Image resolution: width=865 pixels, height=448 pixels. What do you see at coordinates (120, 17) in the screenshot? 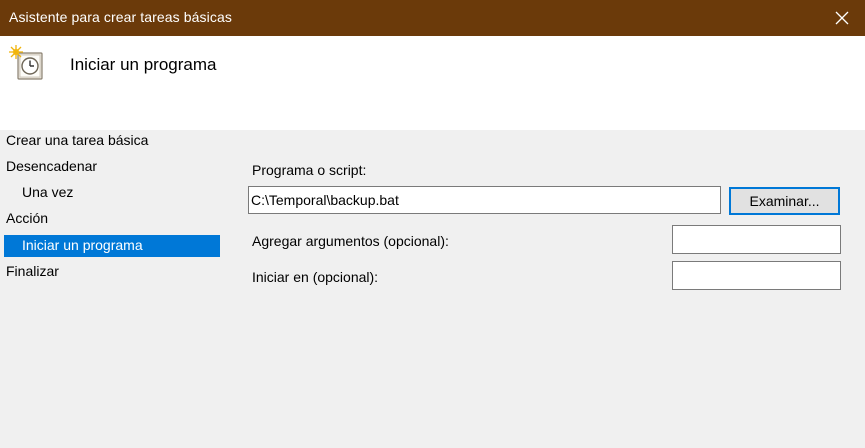
I see `window-title: Asistente para crear tareas básicas` at bounding box center [120, 17].